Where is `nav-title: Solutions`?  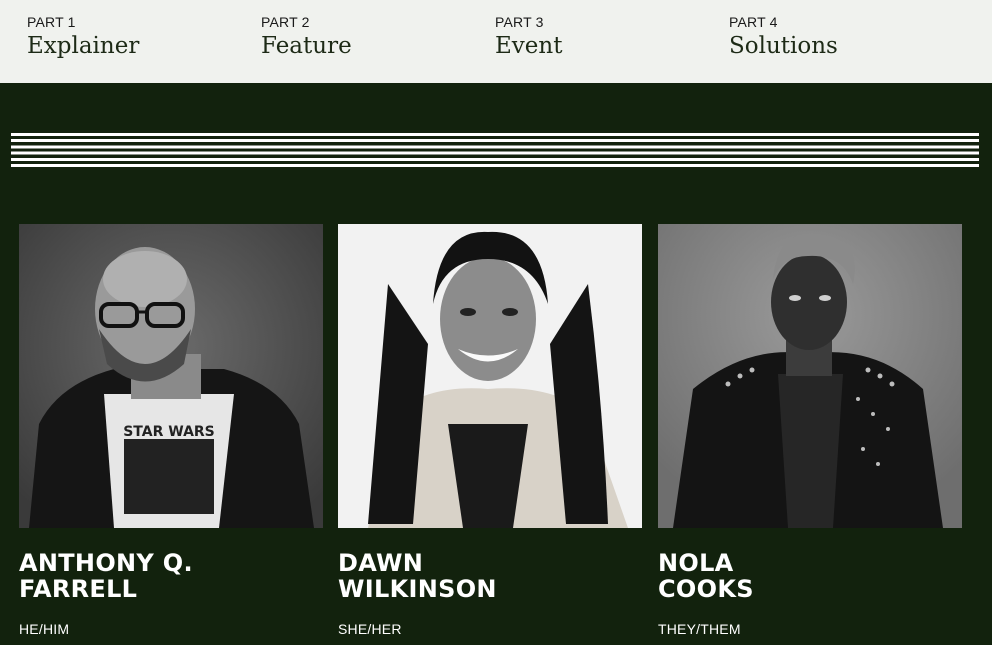
nav-title: Solutions is located at coordinates (783, 46).